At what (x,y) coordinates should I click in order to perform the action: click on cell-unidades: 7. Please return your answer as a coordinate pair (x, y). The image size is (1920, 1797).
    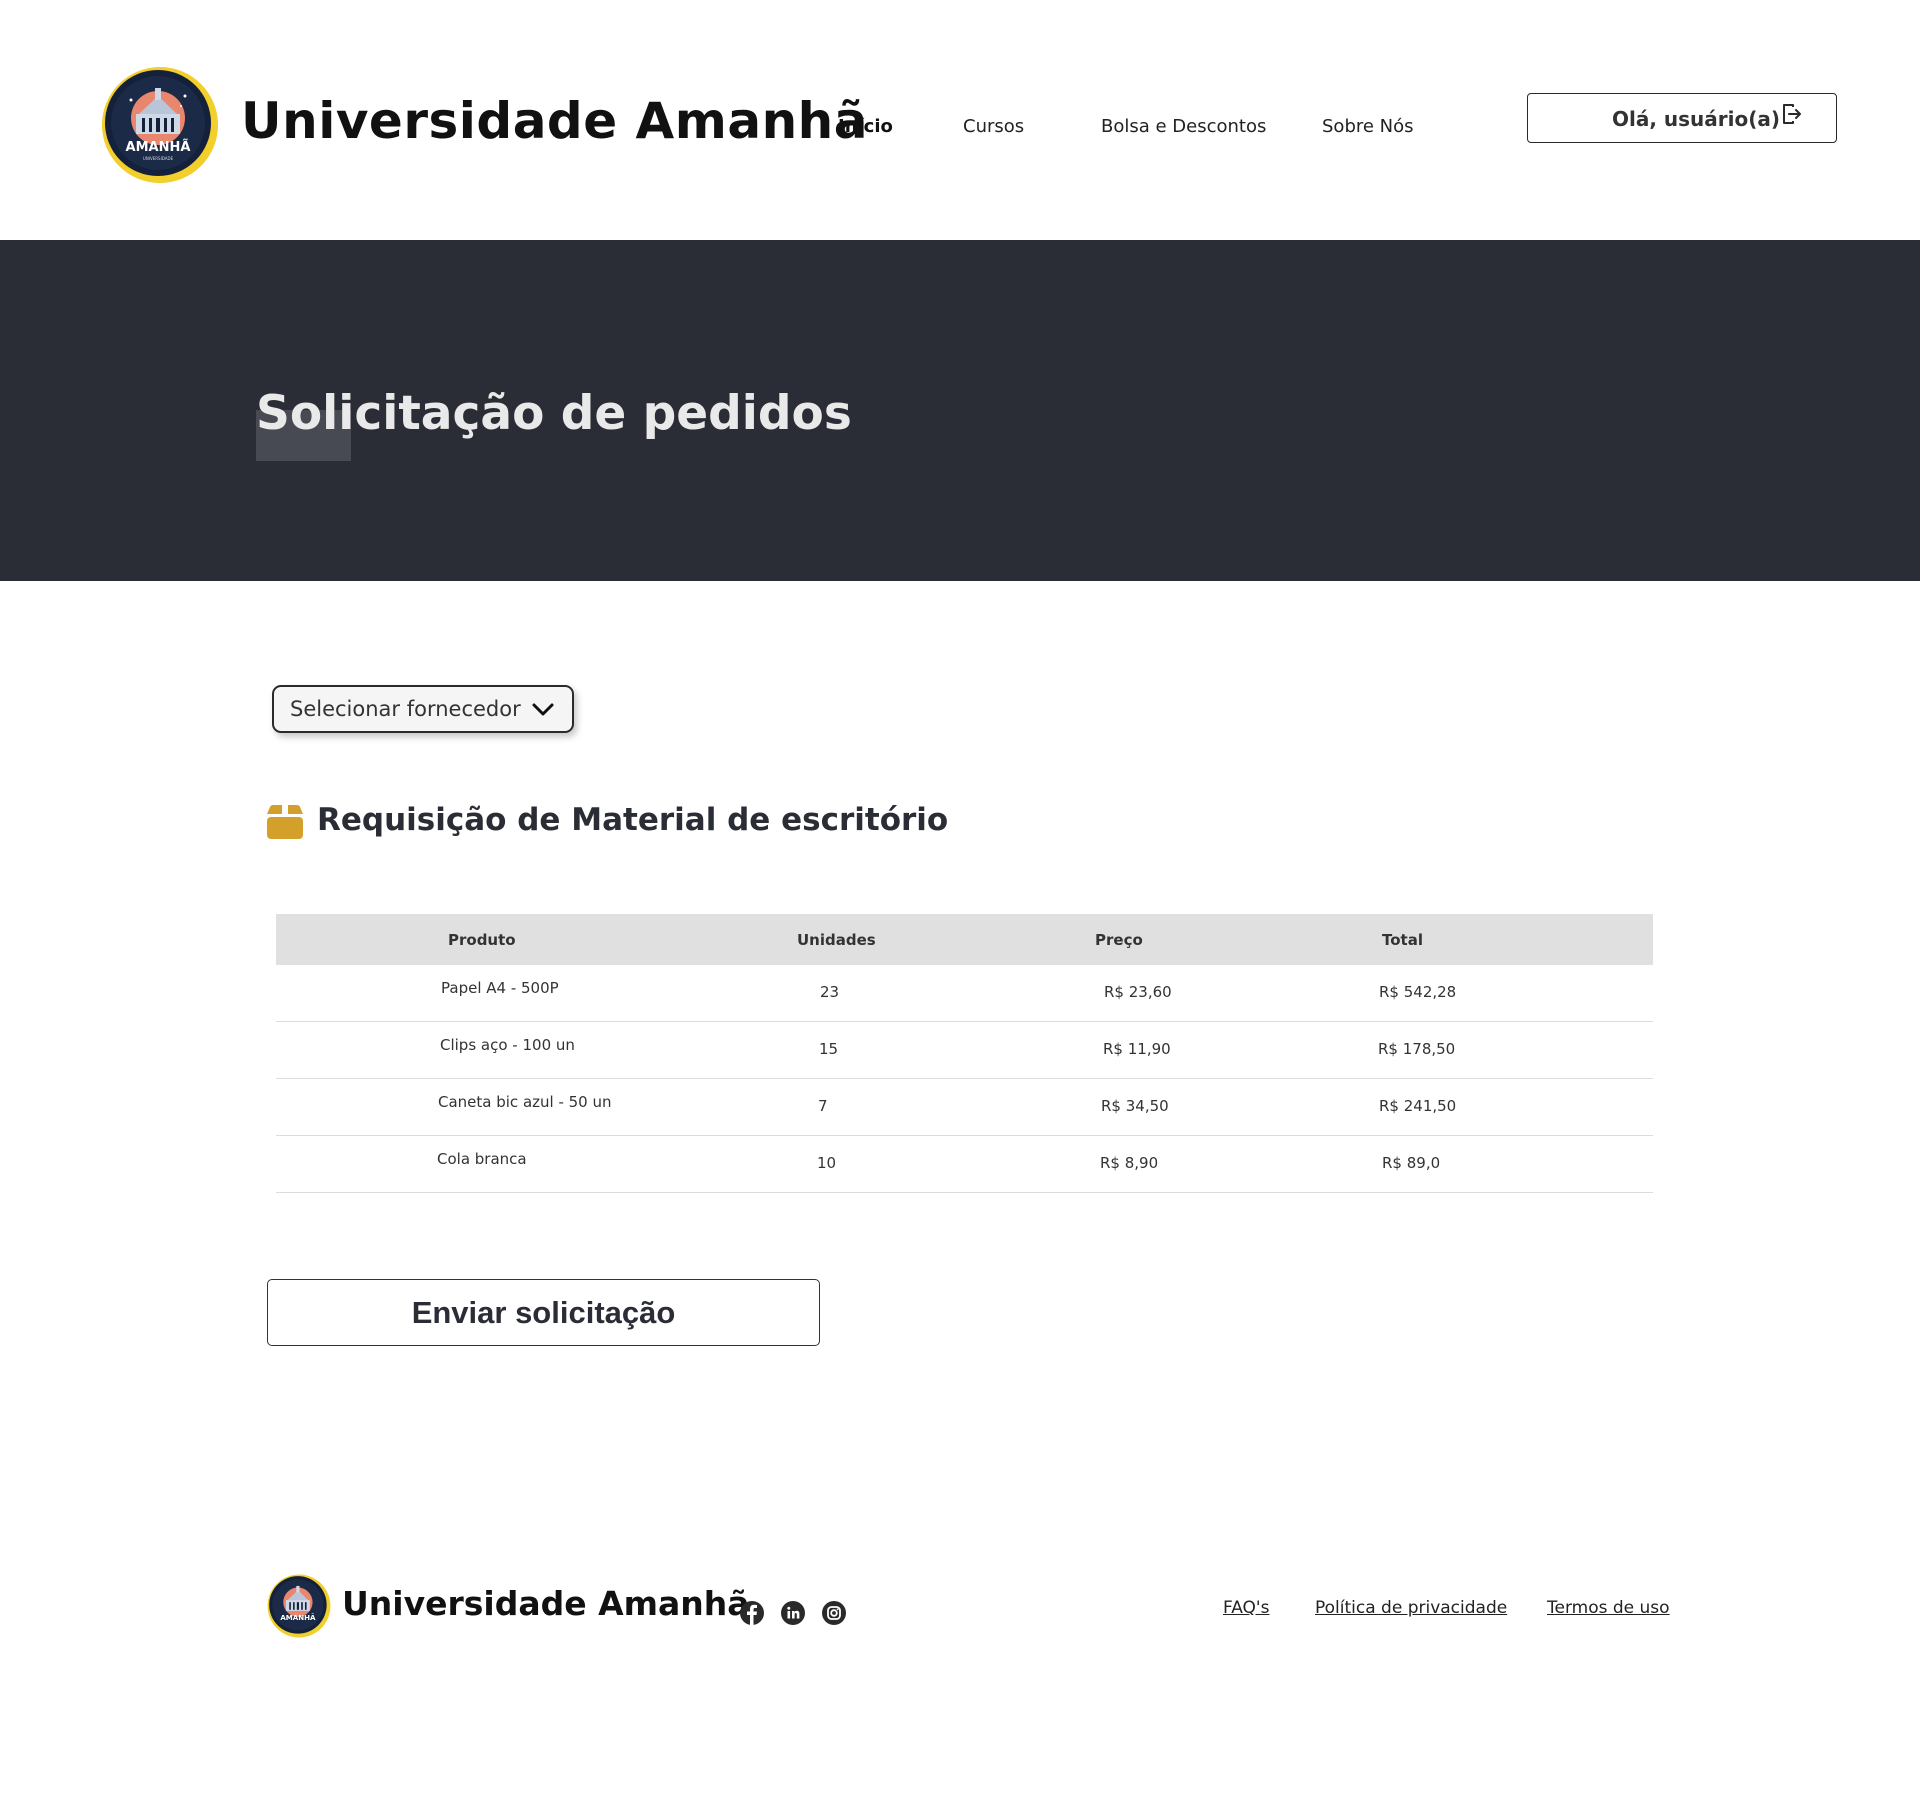
    Looking at the image, I should click on (823, 1106).